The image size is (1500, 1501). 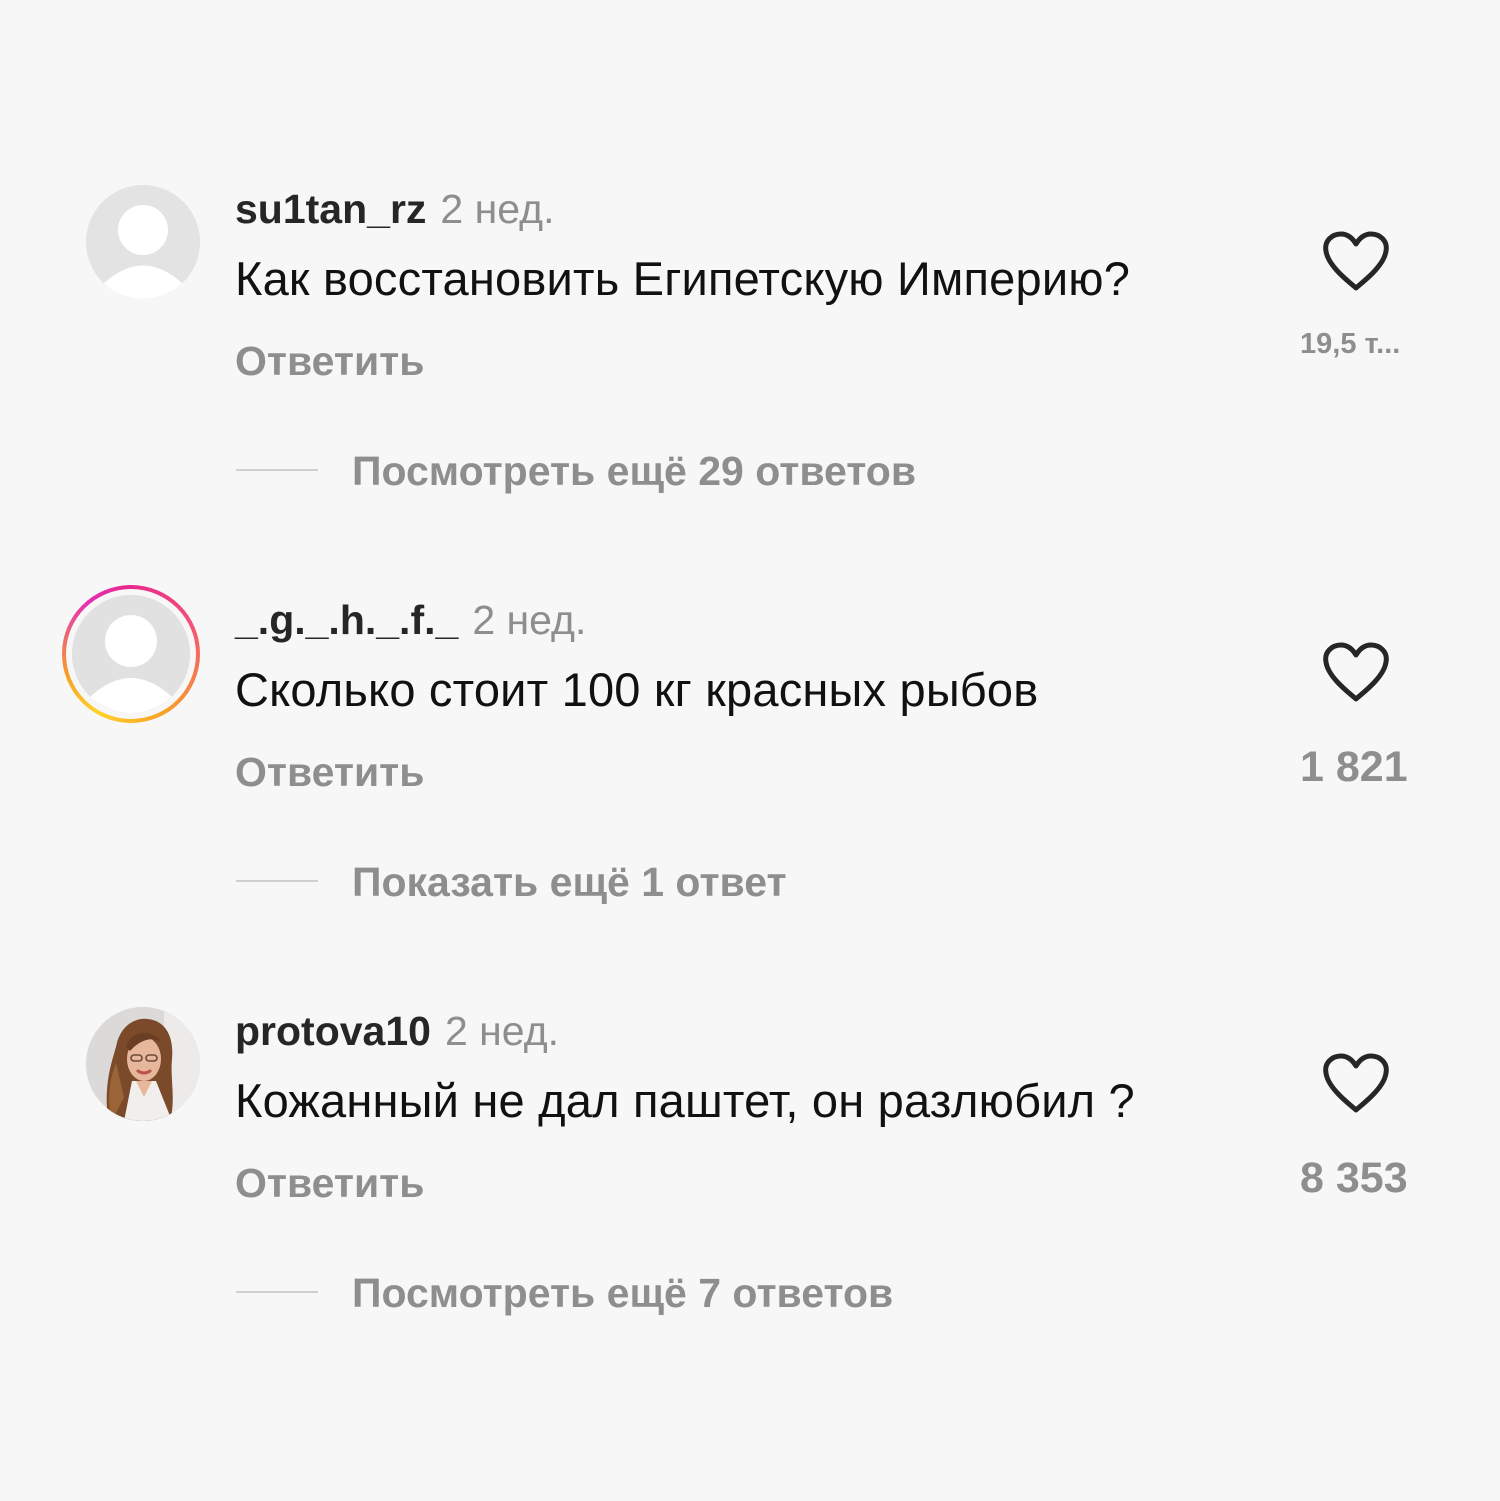 I want to click on photo-avatar-icon, so click(x=143, y=1064).